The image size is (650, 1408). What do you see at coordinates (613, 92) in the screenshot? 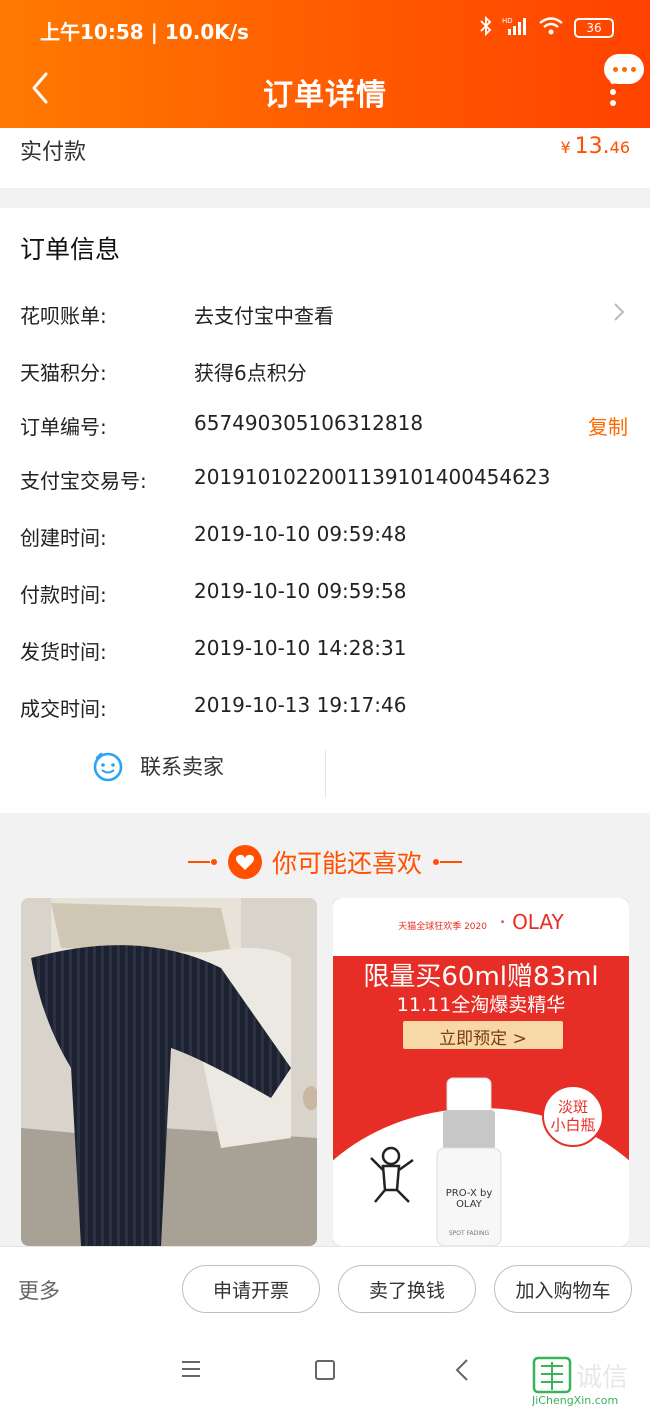
I see `more-options-button` at bounding box center [613, 92].